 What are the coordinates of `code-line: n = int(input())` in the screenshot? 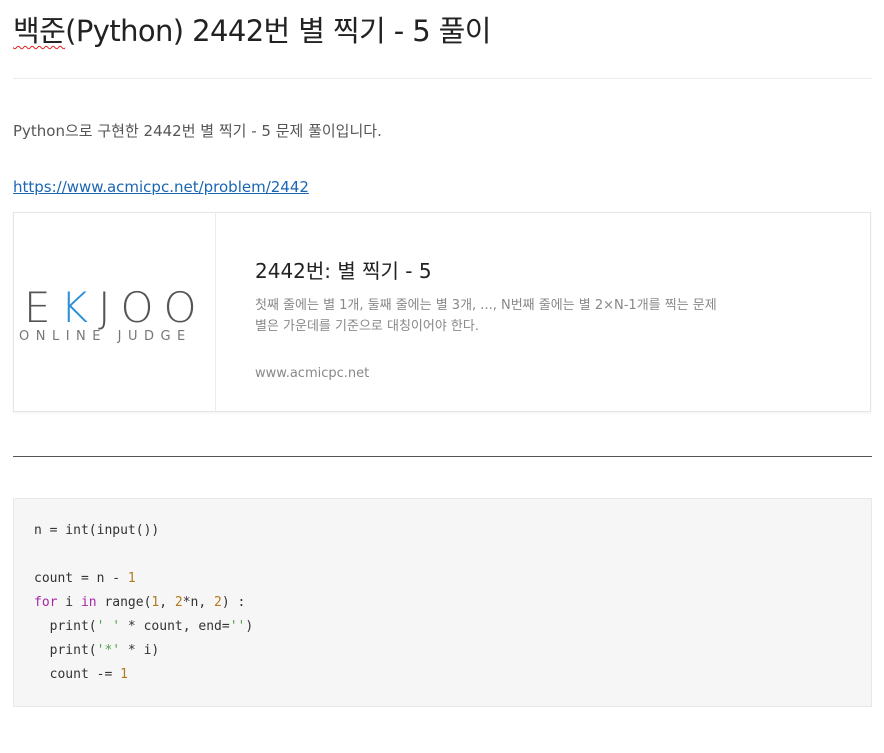 It's located at (97, 530).